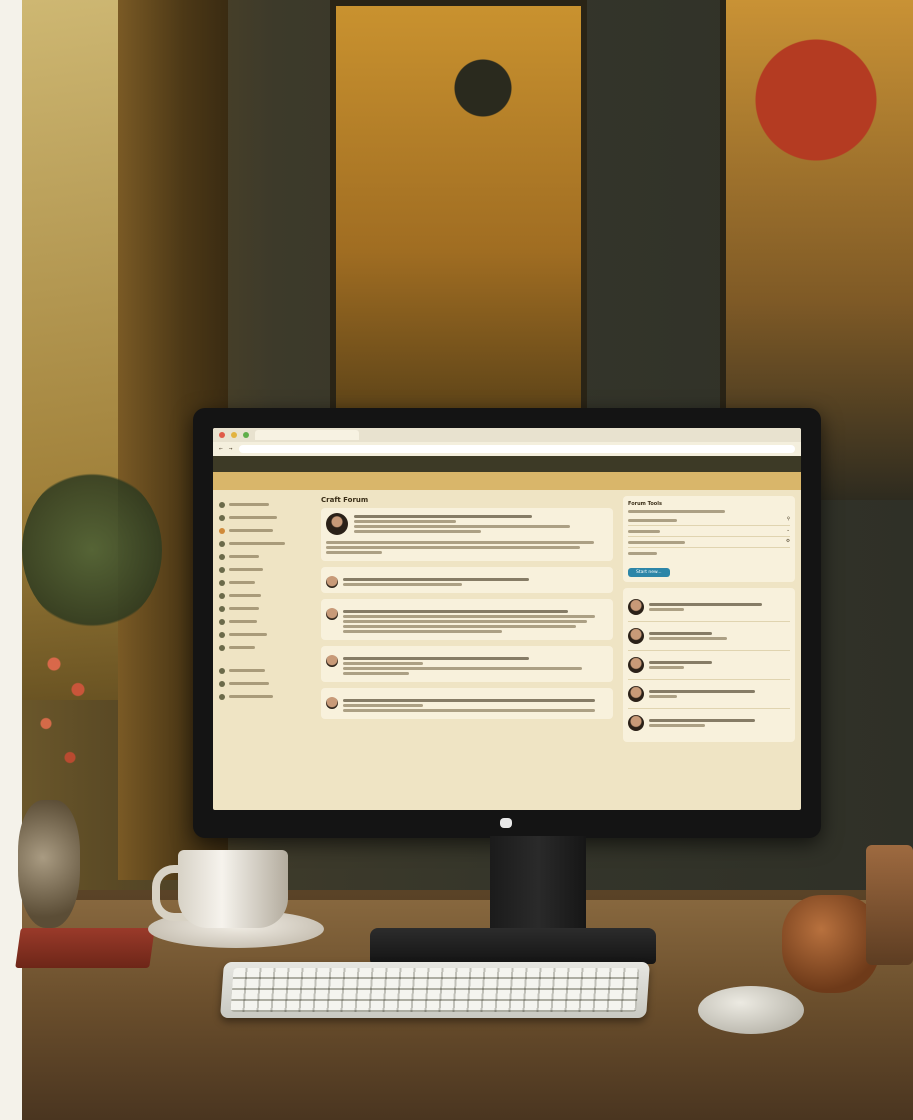 Image resolution: width=913 pixels, height=1120 pixels. What do you see at coordinates (677, 511) in the screenshot?
I see `panel-subtitle` at bounding box center [677, 511].